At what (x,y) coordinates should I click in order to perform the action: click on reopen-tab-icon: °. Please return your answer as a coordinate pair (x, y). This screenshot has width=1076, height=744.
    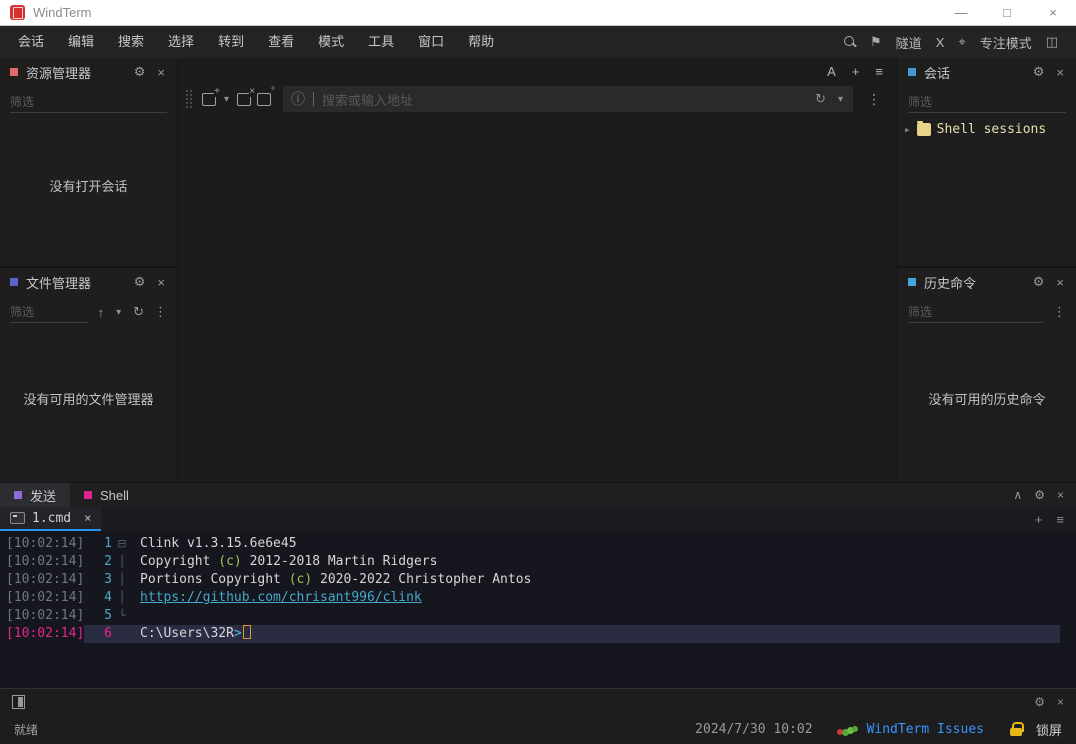
    Looking at the image, I should click on (266, 96).